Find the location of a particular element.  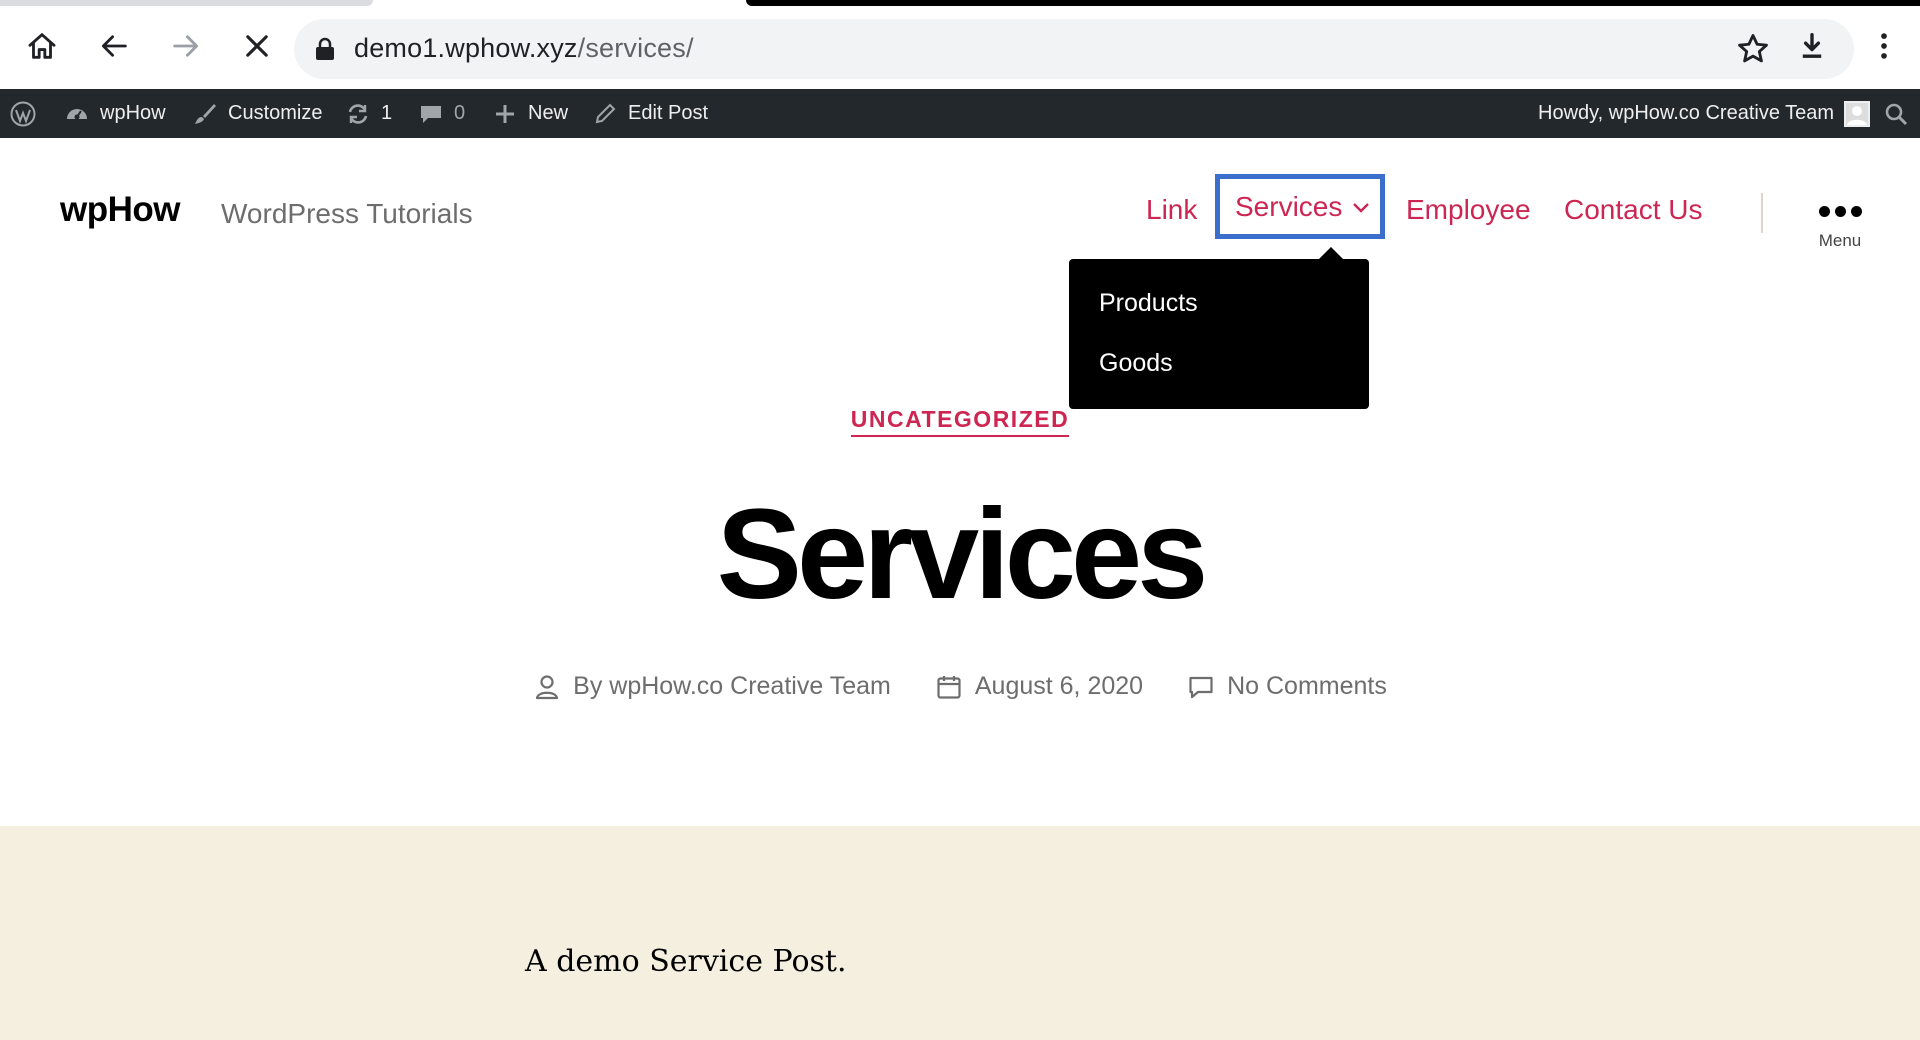

post-category: UNCATEGORIZED is located at coordinates (960, 421).